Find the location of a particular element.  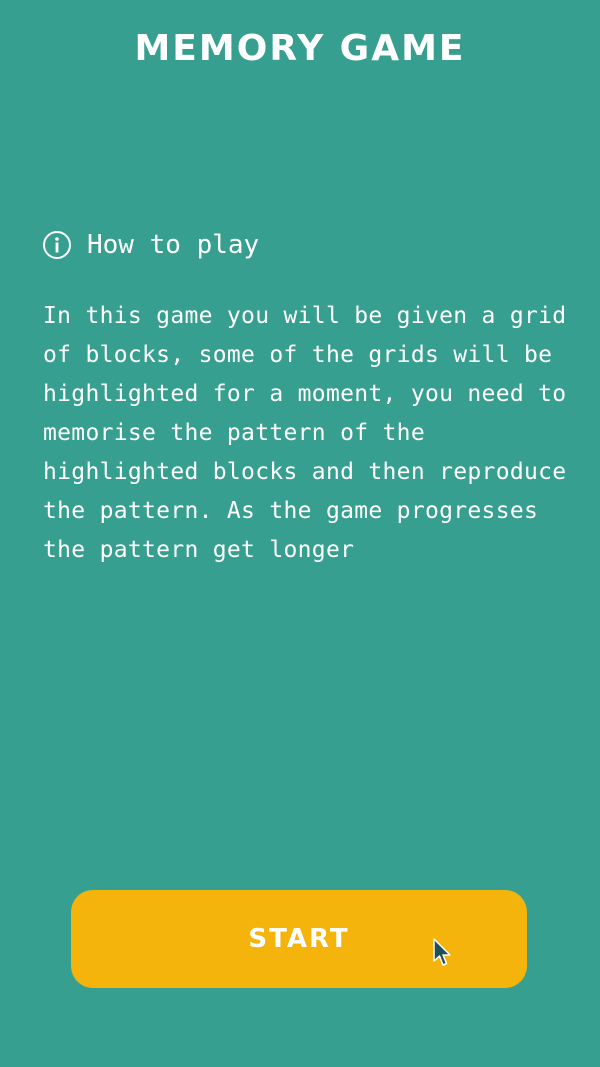

start-button: Start is located at coordinates (299, 939).